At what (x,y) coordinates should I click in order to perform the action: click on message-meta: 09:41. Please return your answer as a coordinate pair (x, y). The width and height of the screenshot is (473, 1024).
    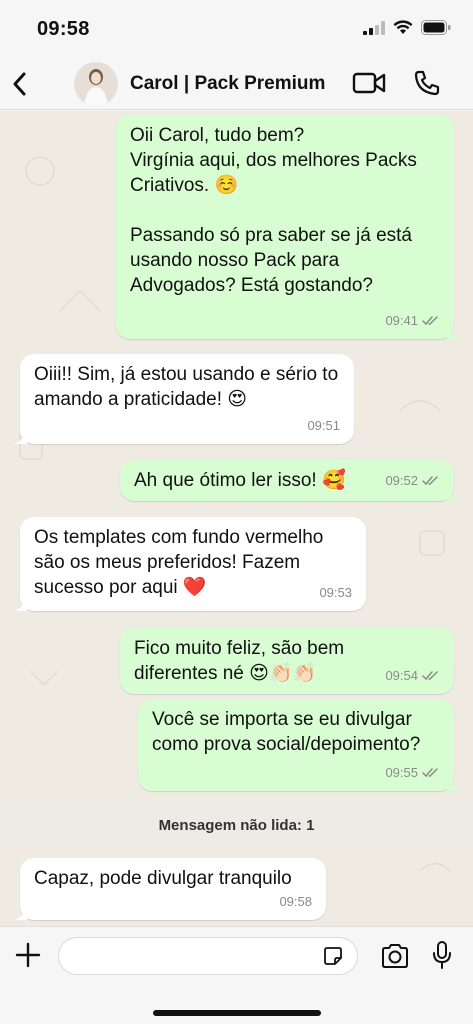
    Looking at the image, I should click on (412, 320).